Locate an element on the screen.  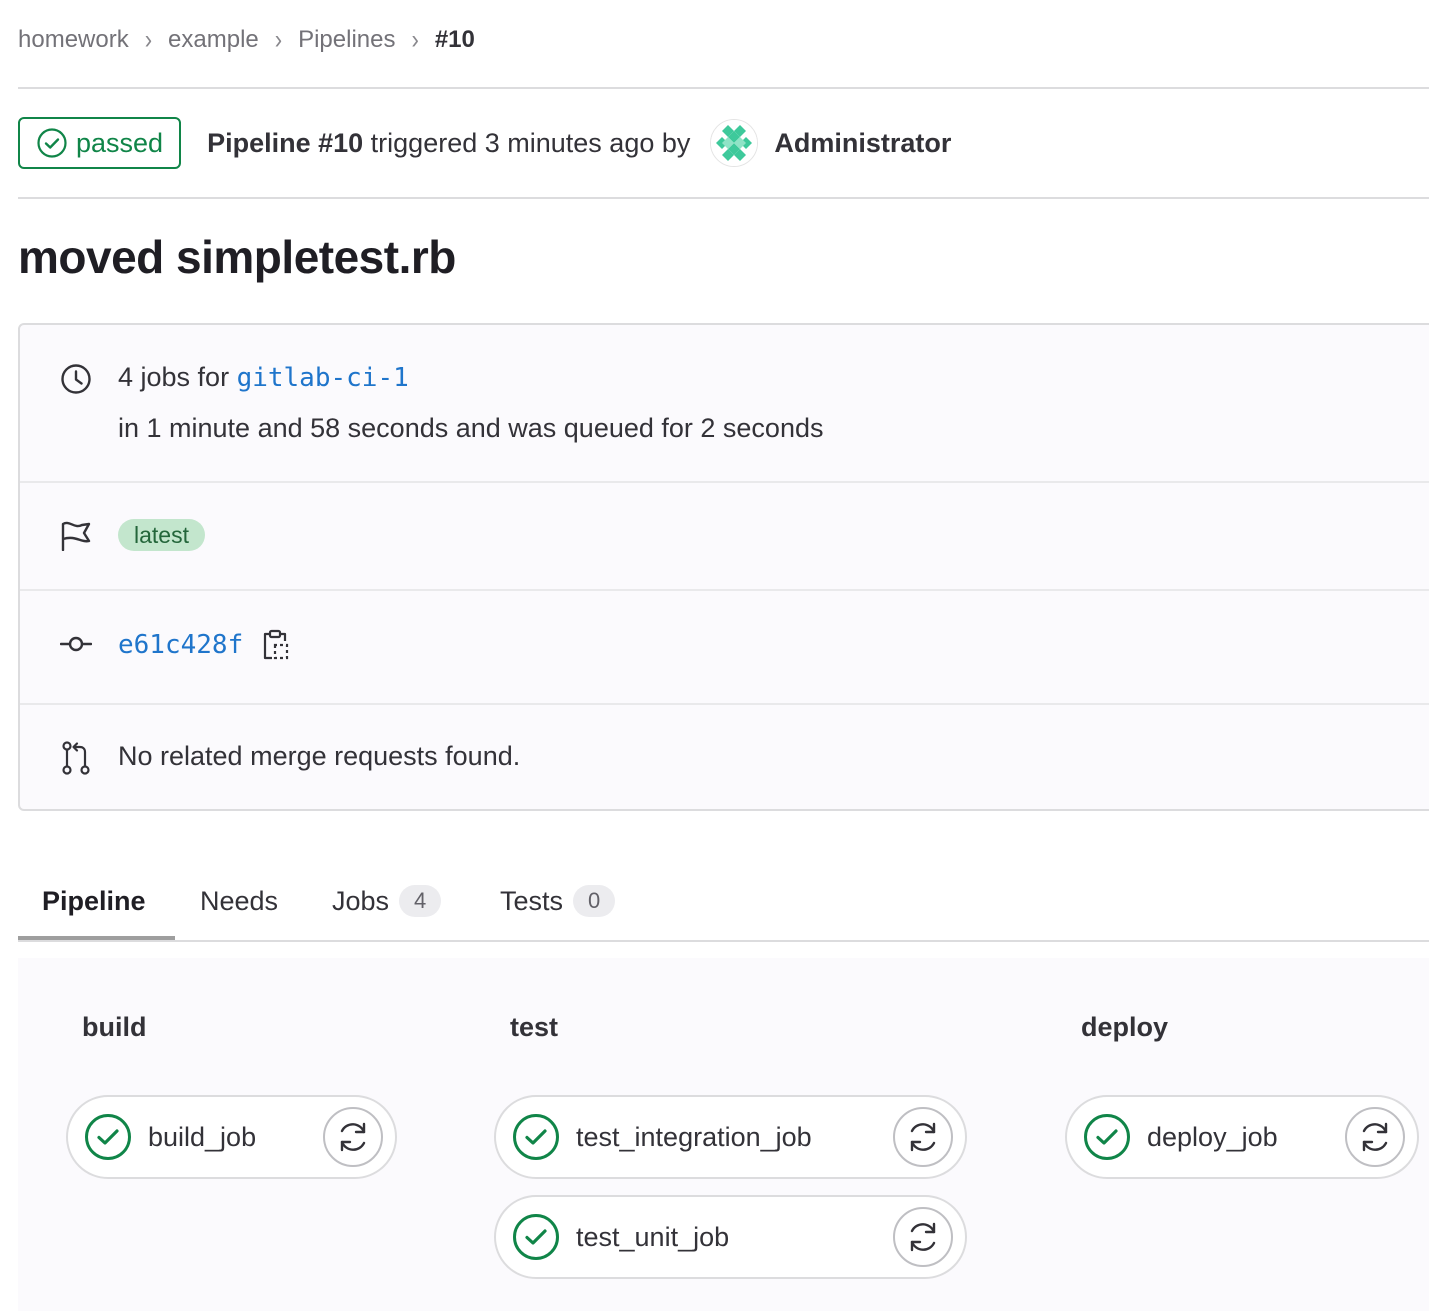
page-title: moved simpletest.rb is located at coordinates (237, 257).